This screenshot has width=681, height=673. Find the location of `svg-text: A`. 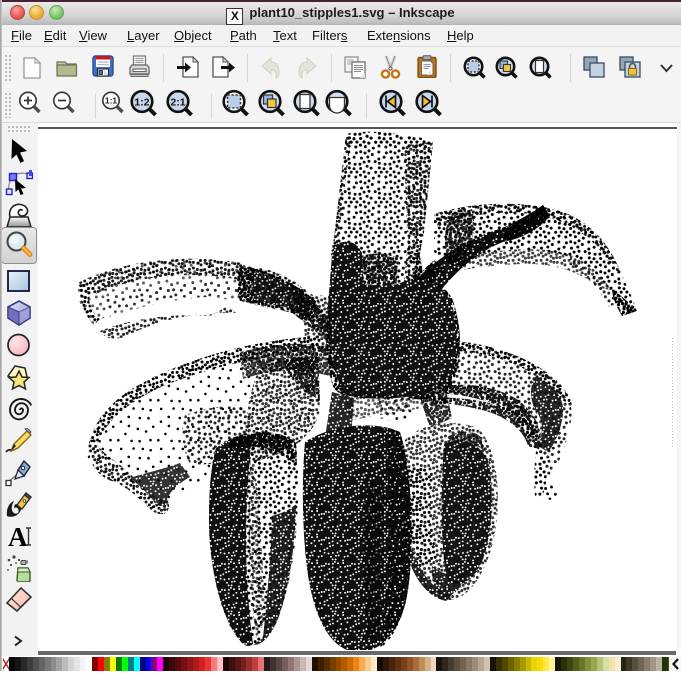

svg-text: A is located at coordinates (18, 536).